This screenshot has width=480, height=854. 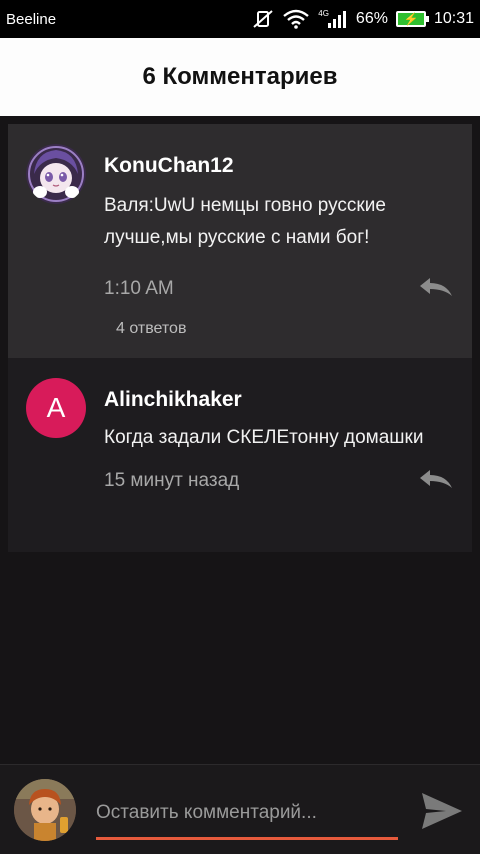 What do you see at coordinates (263, 19) in the screenshot?
I see `vibrate-off-icon` at bounding box center [263, 19].